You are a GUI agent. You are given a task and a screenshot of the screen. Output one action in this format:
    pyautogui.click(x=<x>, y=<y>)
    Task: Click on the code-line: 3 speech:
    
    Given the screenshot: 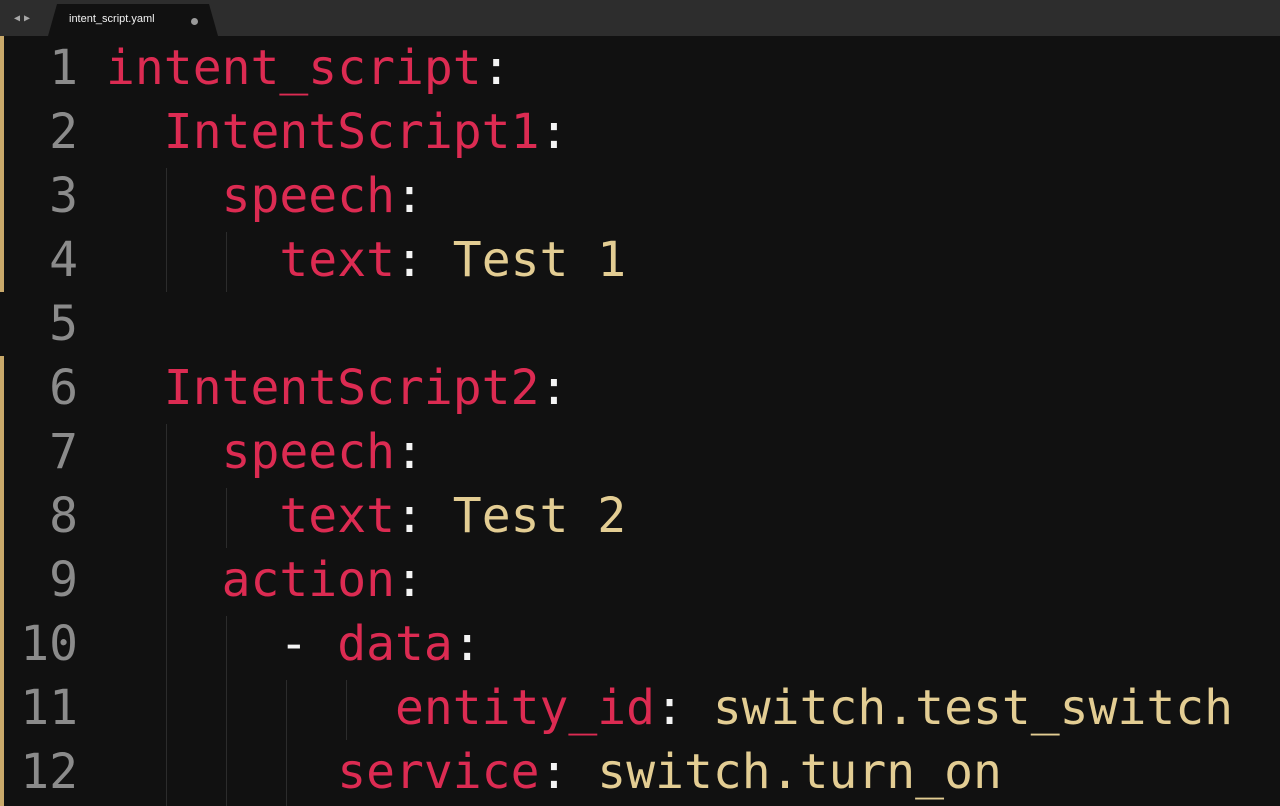 What is the action you would take?
    pyautogui.click(x=640, y=196)
    